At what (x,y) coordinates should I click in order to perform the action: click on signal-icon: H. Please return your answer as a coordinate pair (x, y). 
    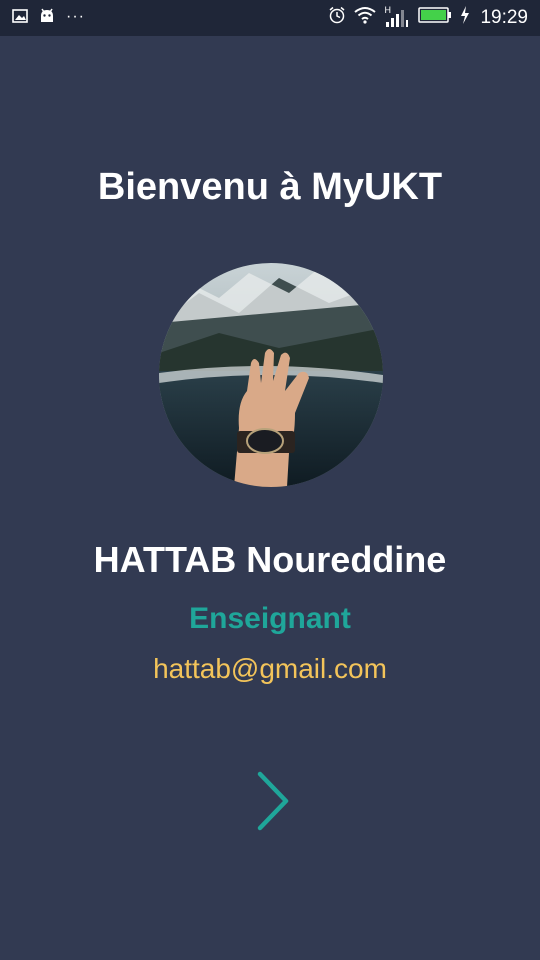
    Looking at the image, I should click on (397, 16).